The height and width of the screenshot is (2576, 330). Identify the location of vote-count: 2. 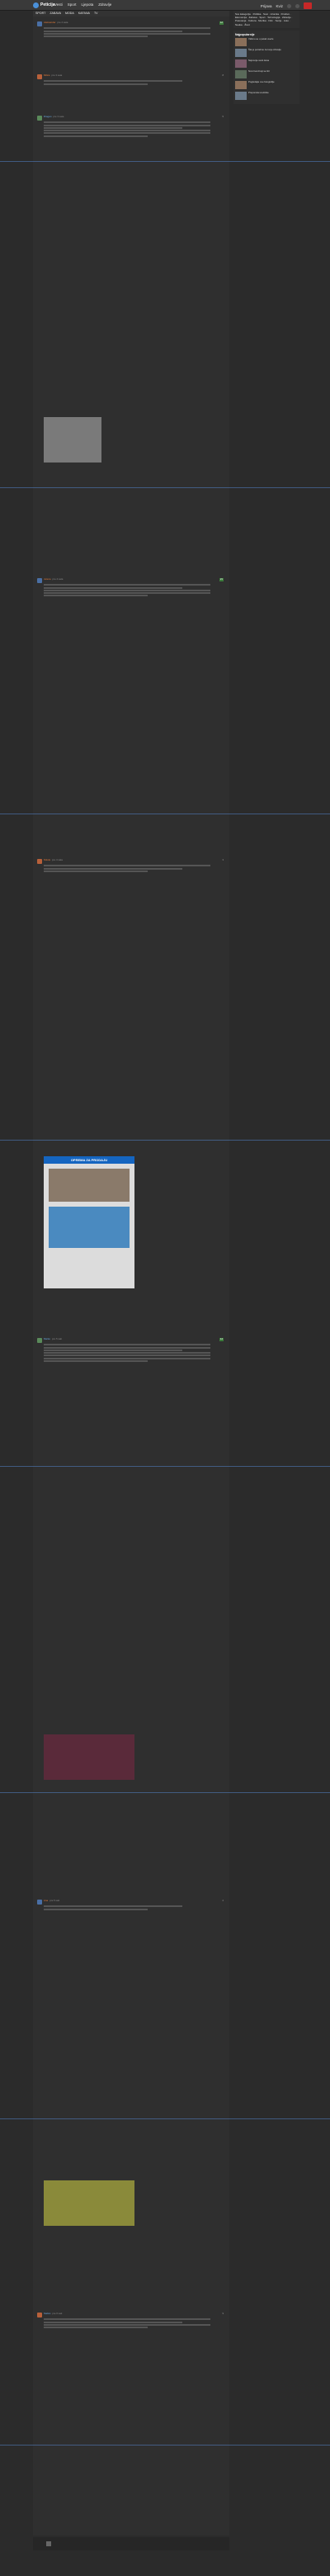
(223, 1901).